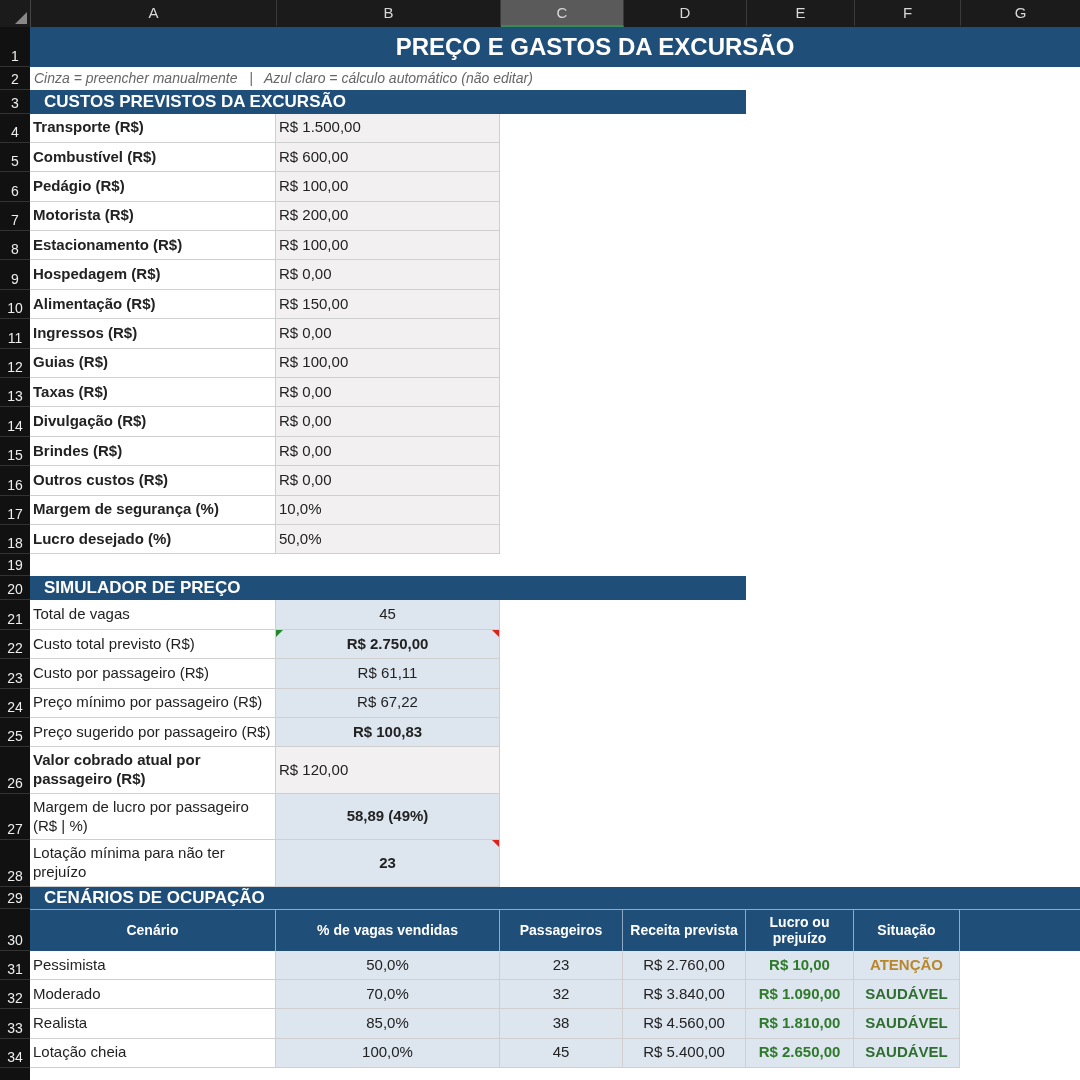  Describe the element at coordinates (562, 13) in the screenshot. I see `column-header: C` at that location.